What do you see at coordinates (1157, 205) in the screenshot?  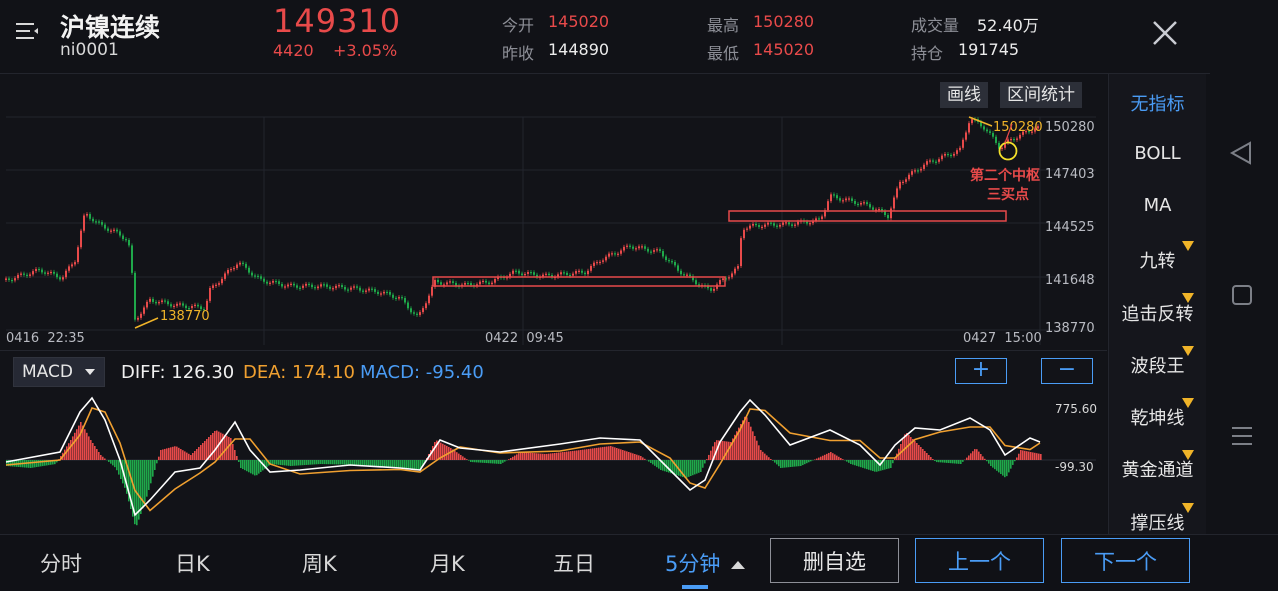 I see `indicator-ma: MA` at bounding box center [1157, 205].